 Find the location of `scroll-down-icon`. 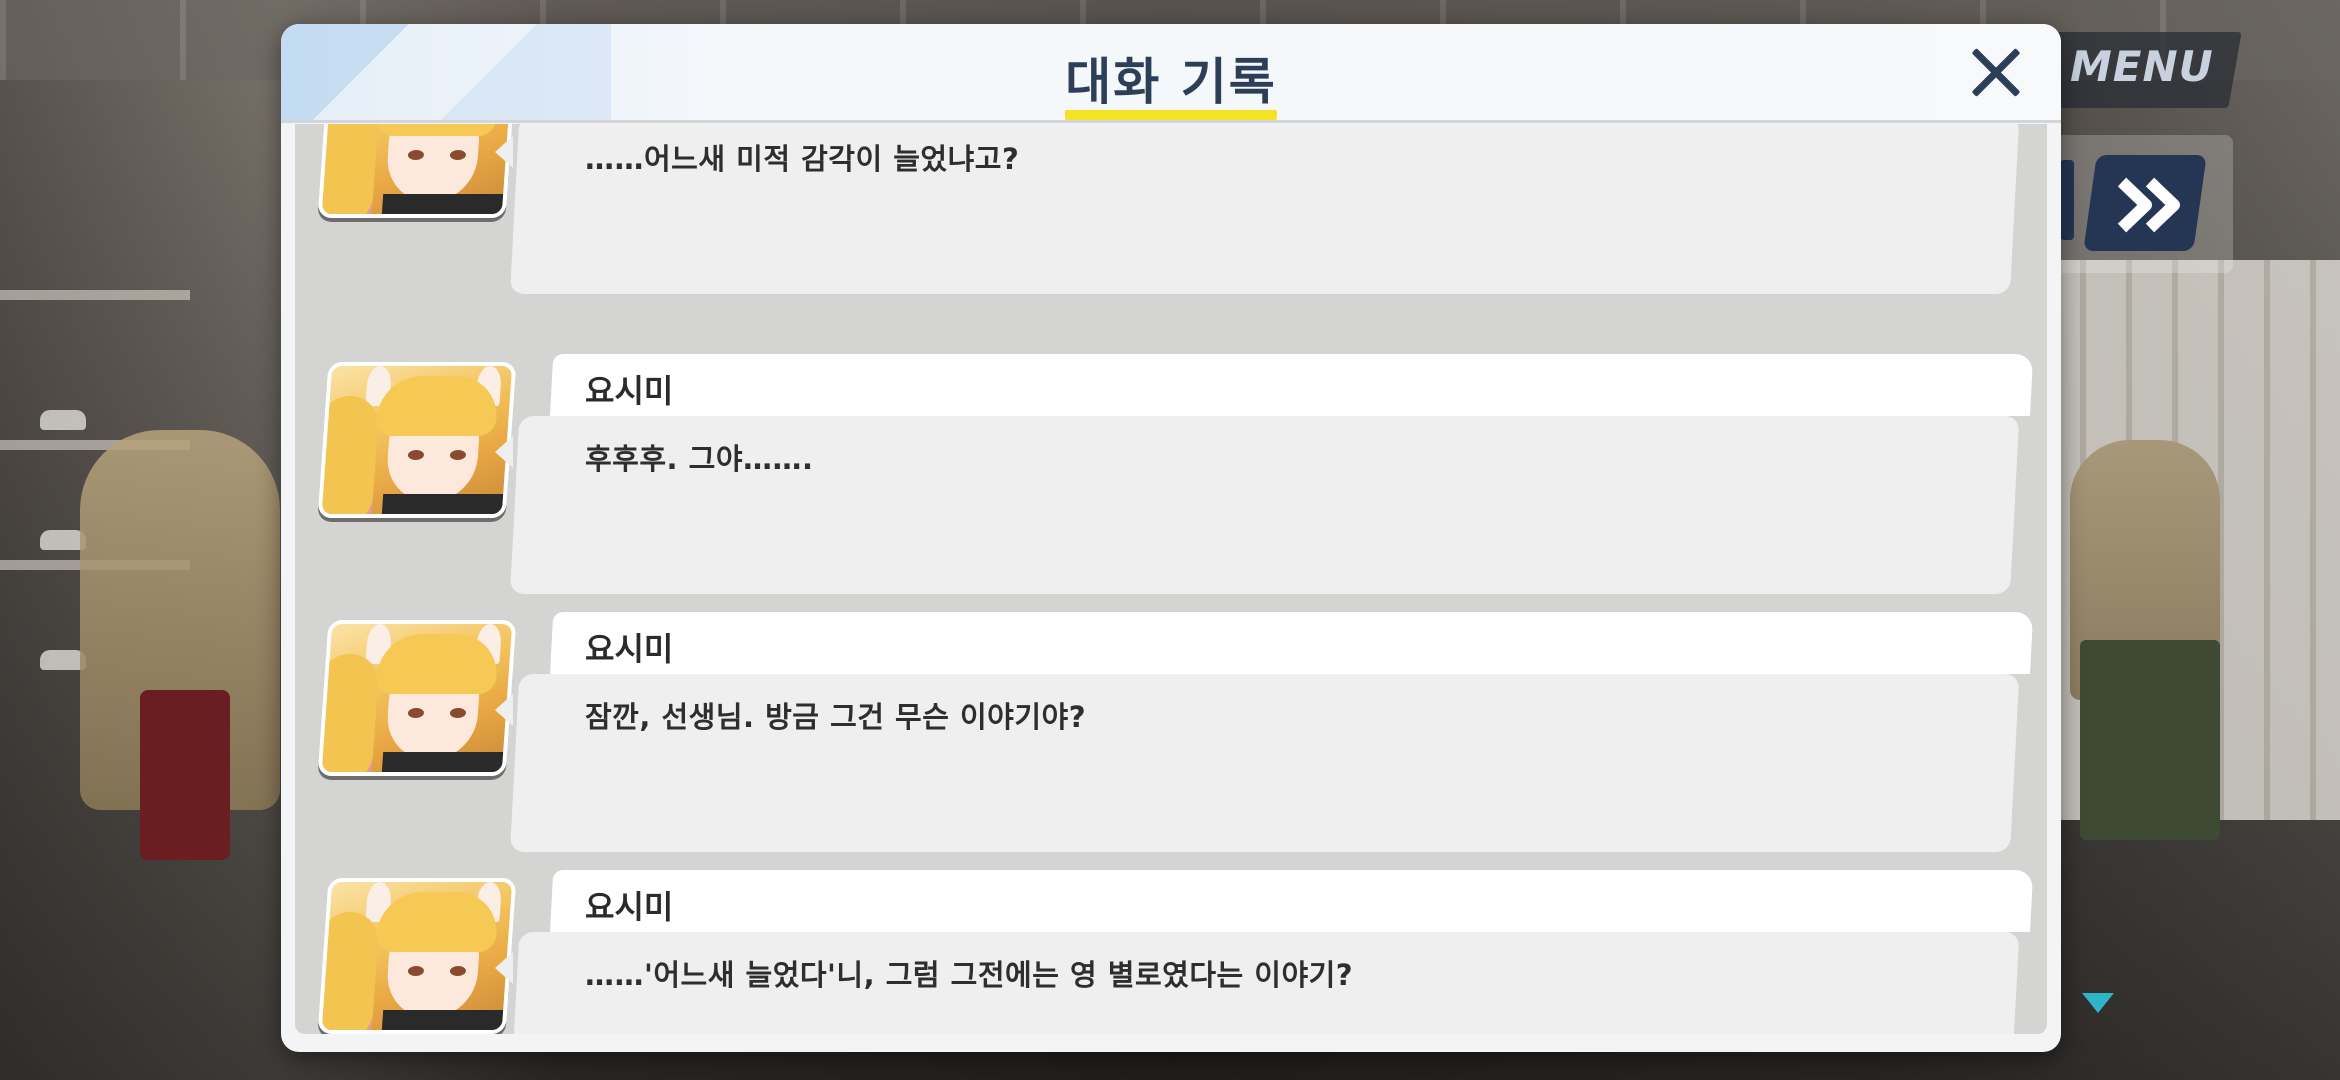

scroll-down-icon is located at coordinates (2098, 1003).